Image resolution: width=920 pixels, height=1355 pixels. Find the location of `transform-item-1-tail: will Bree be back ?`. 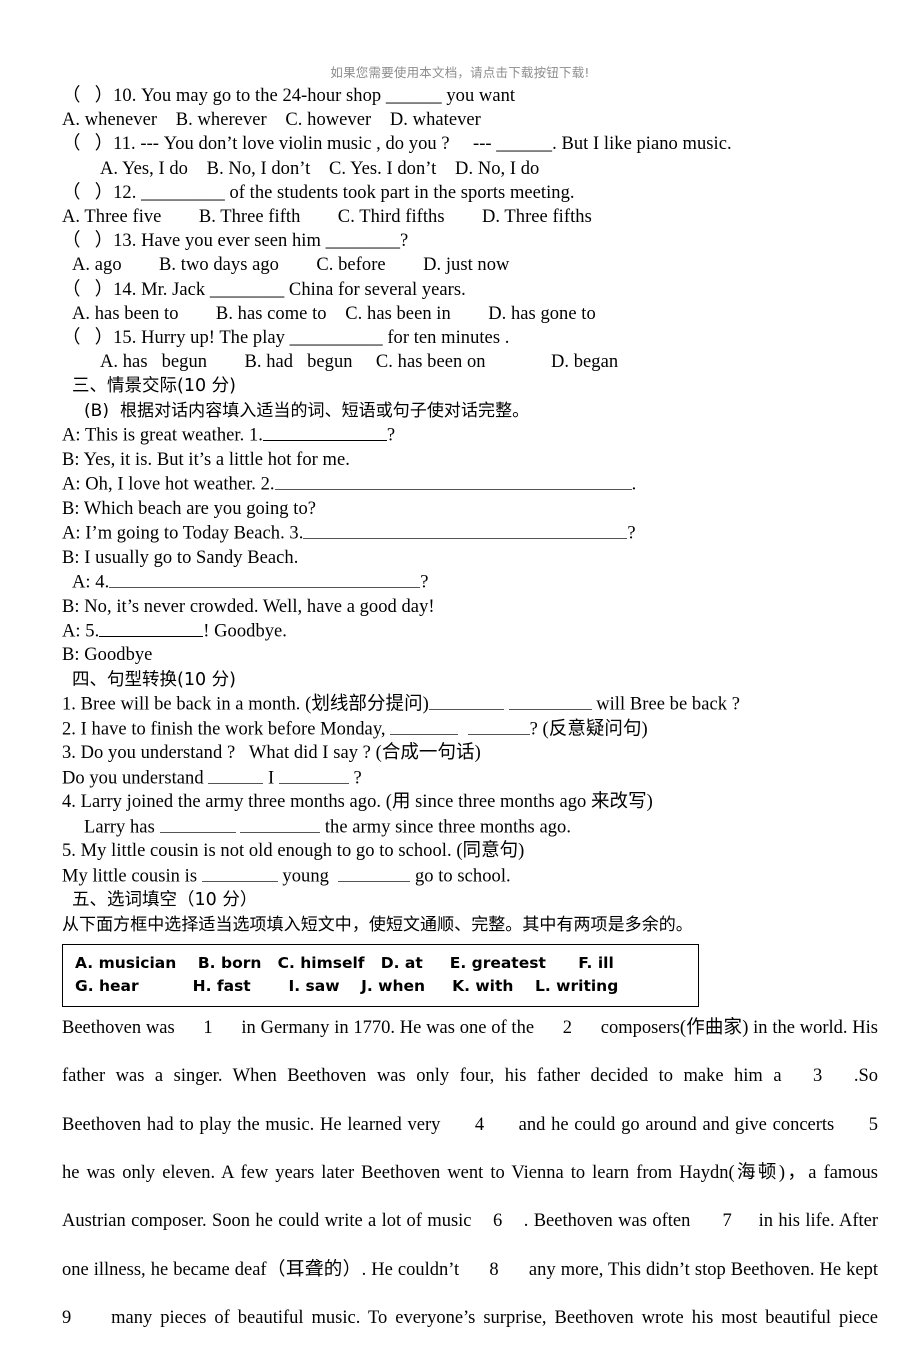

transform-item-1-tail: will Bree be back ? is located at coordinates (665, 704).